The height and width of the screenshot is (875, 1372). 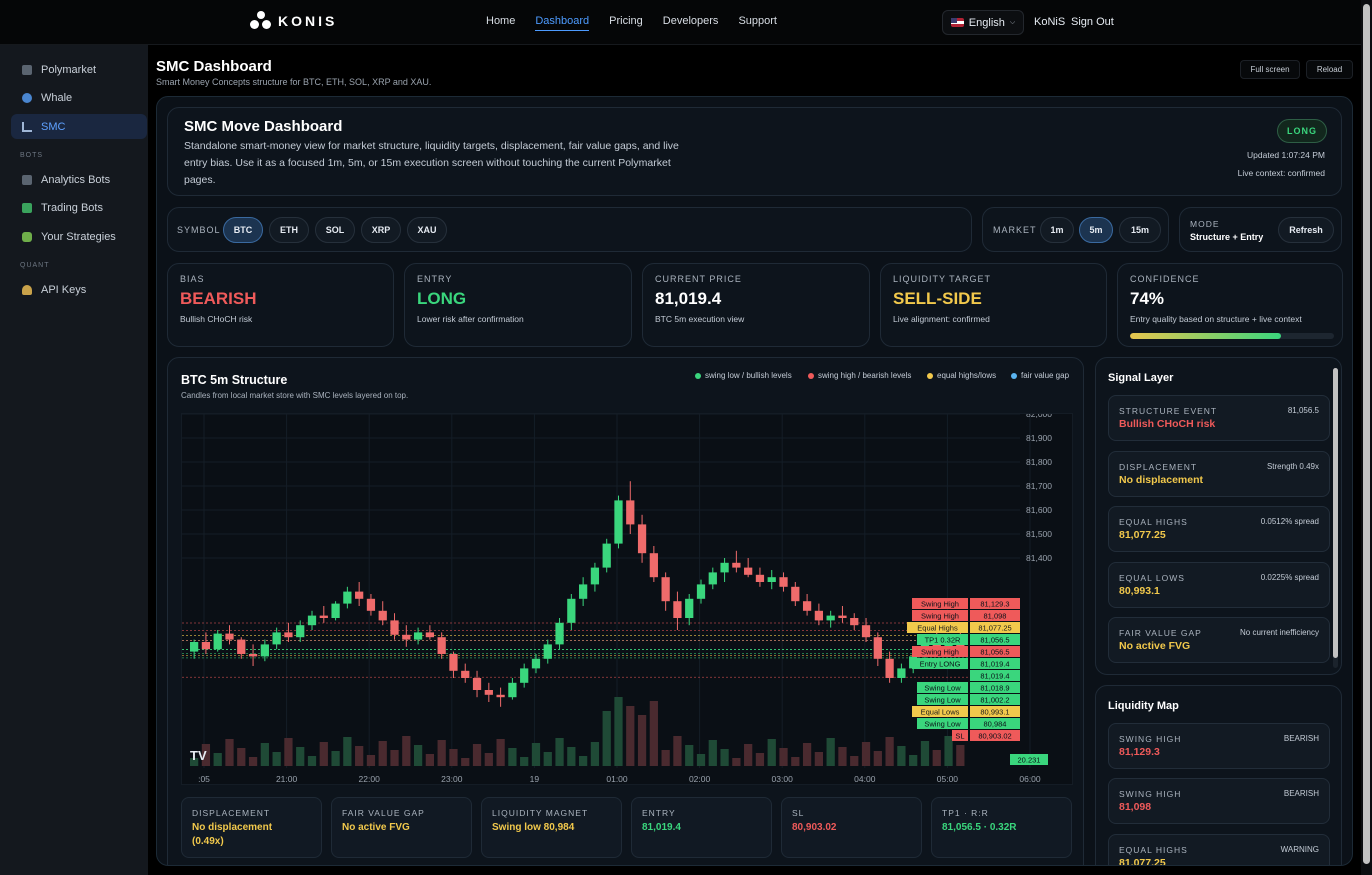 What do you see at coordinates (533, 827) in the screenshot?
I see `stat-value: Swing low 80,984` at bounding box center [533, 827].